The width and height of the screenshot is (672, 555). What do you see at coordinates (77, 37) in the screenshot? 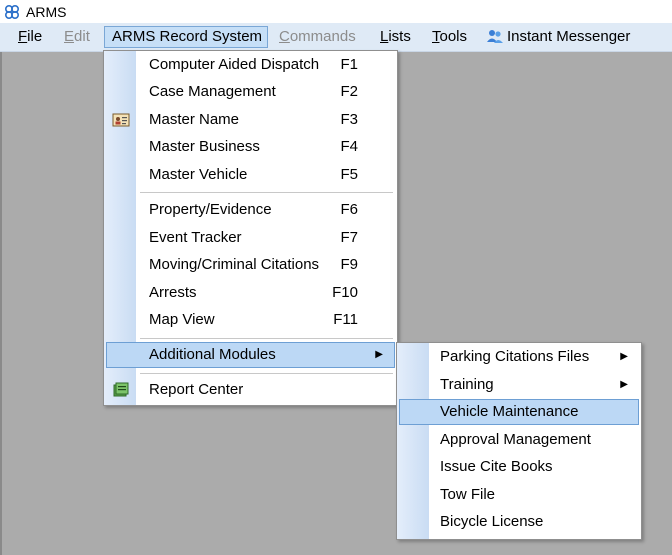
I see `menu-edit: Edit` at bounding box center [77, 37].